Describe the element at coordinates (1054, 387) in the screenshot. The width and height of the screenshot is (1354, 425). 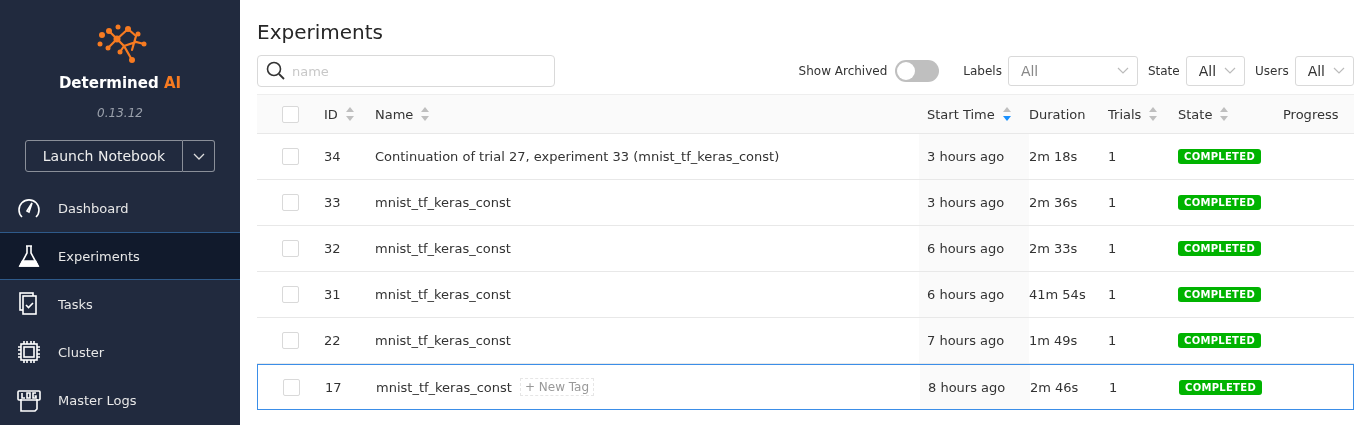
I see `table-cell: 2m 46s` at that location.